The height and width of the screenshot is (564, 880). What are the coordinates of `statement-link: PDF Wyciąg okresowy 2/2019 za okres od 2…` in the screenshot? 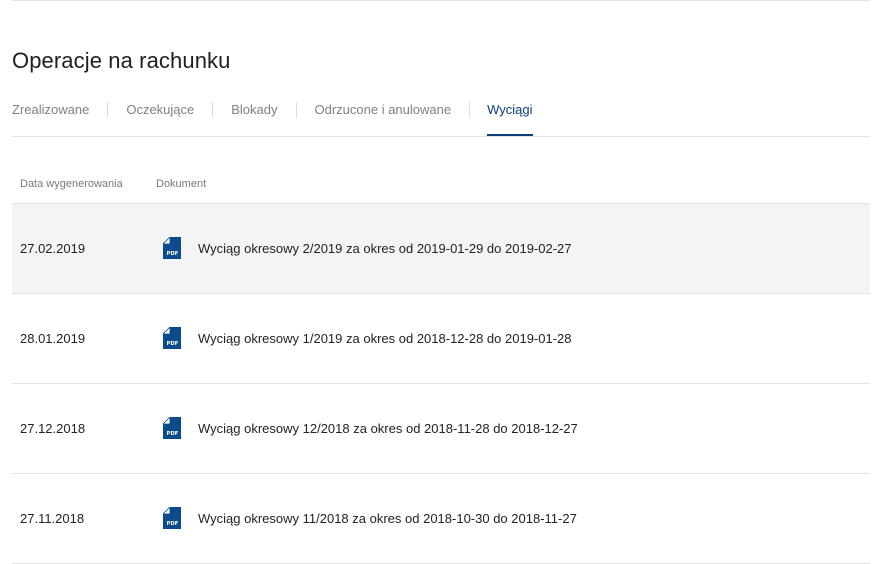 It's located at (367, 248).